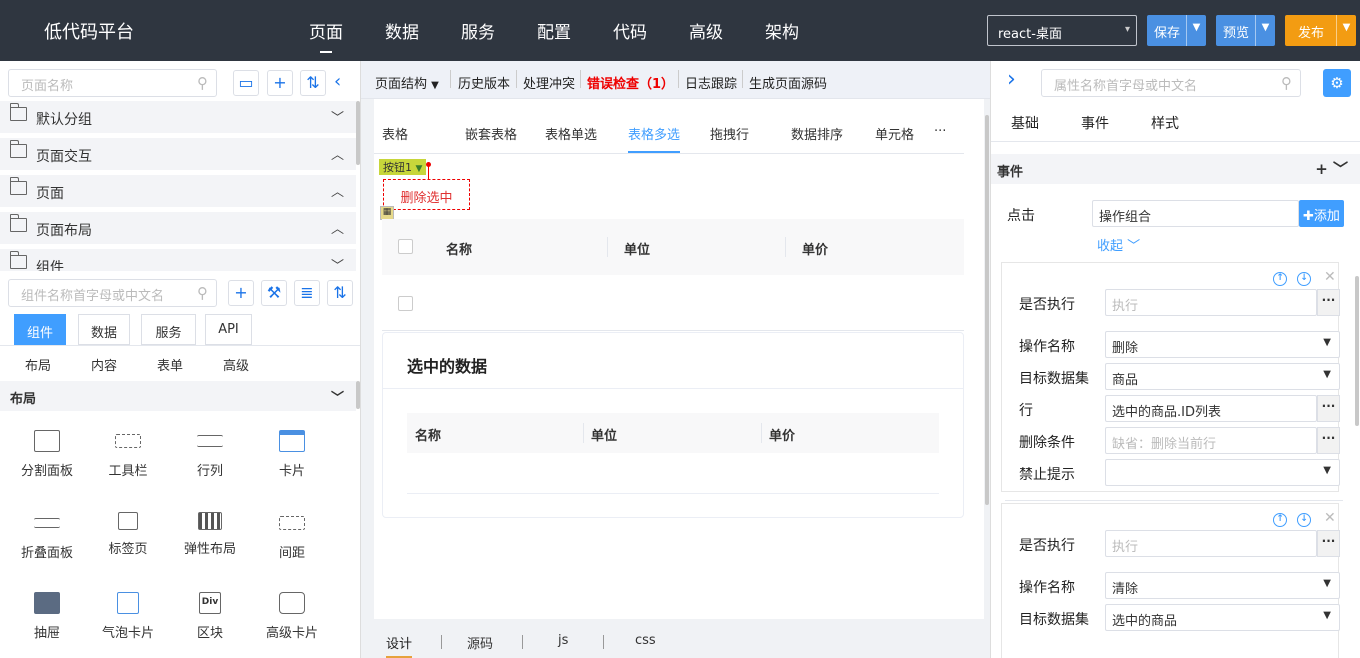  Describe the element at coordinates (484, 82) in the screenshot. I see `history-link: 历史版本` at that location.